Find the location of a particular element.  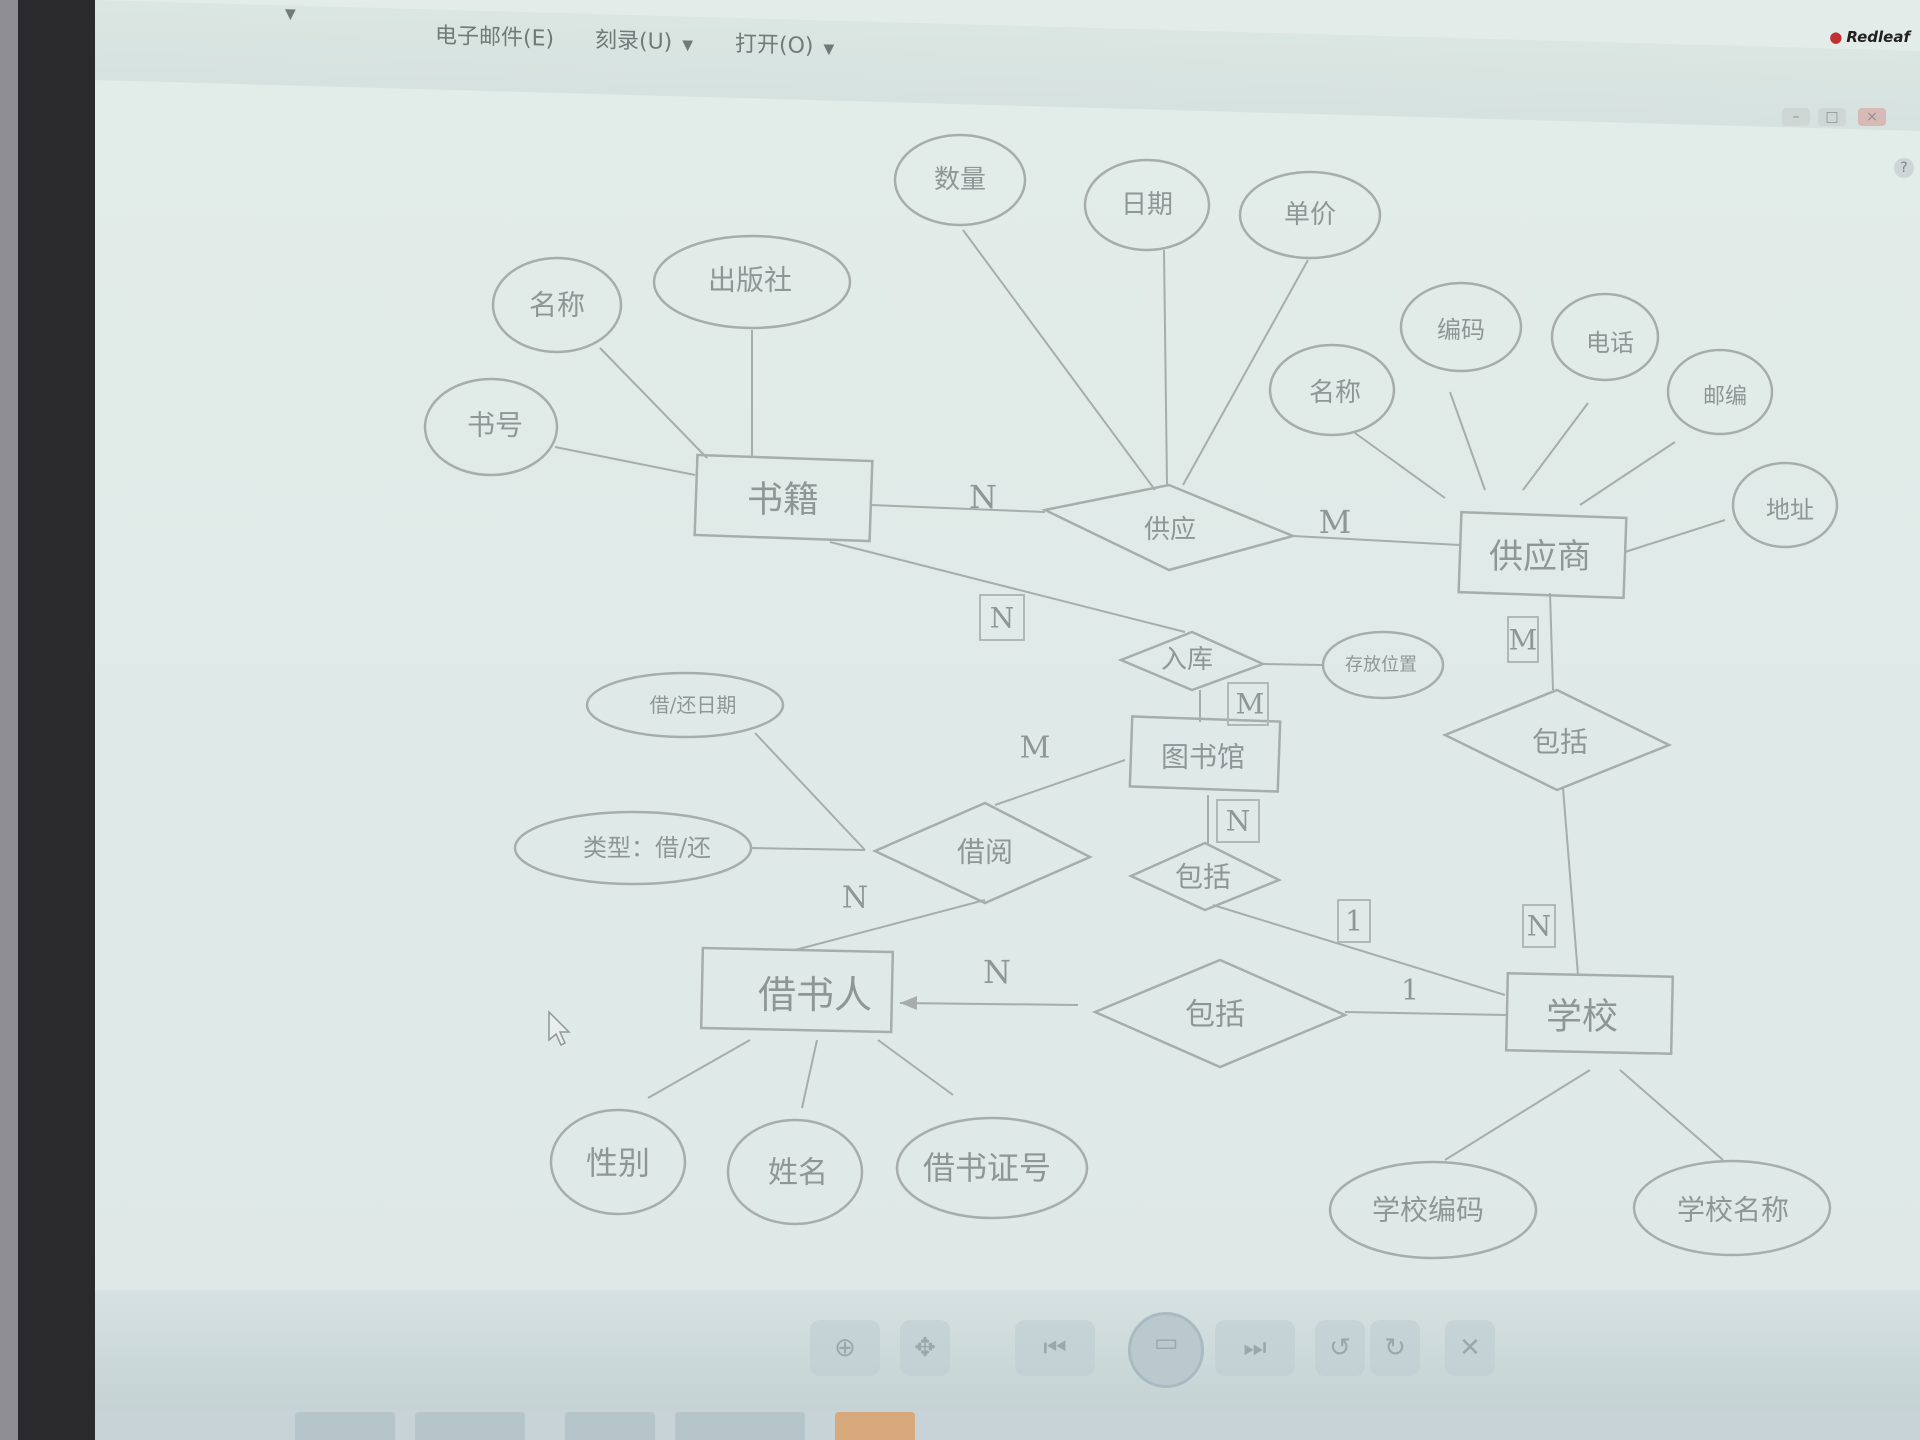

attr-unit-price: 单价 is located at coordinates (1310, 215).